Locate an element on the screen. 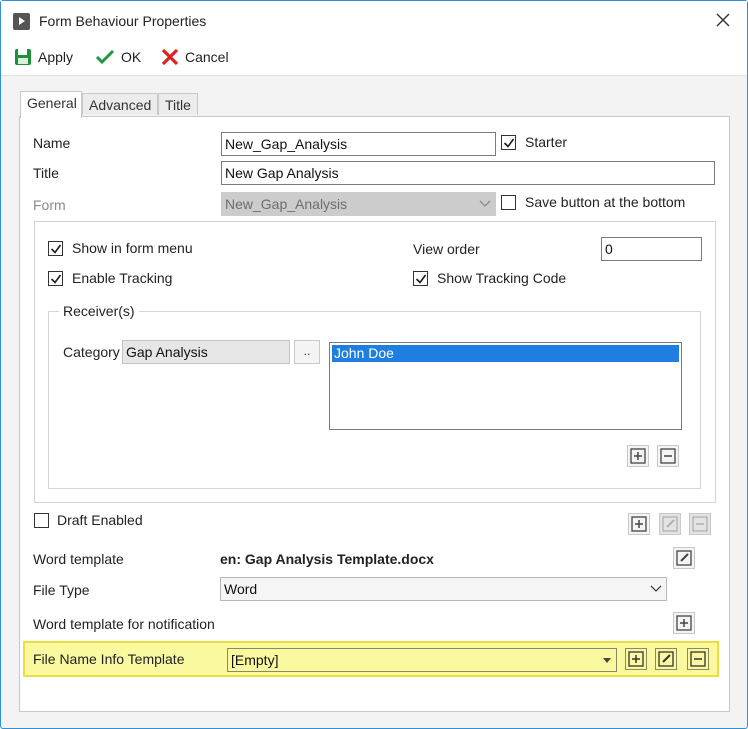  receiver-item-john-doe: John Doe is located at coordinates (505, 353).